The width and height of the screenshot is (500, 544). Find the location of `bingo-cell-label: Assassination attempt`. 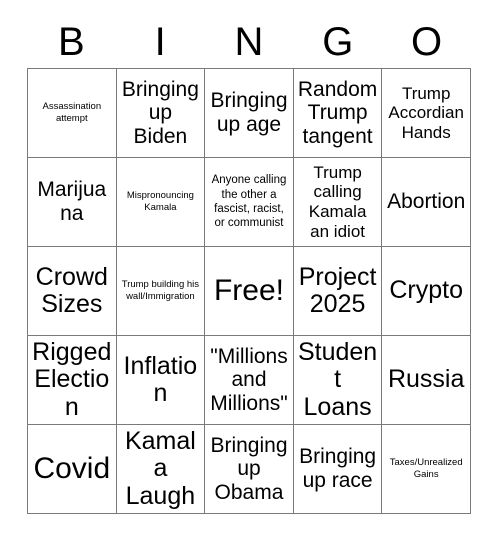

bingo-cell-label: Assassination attempt is located at coordinates (72, 112).